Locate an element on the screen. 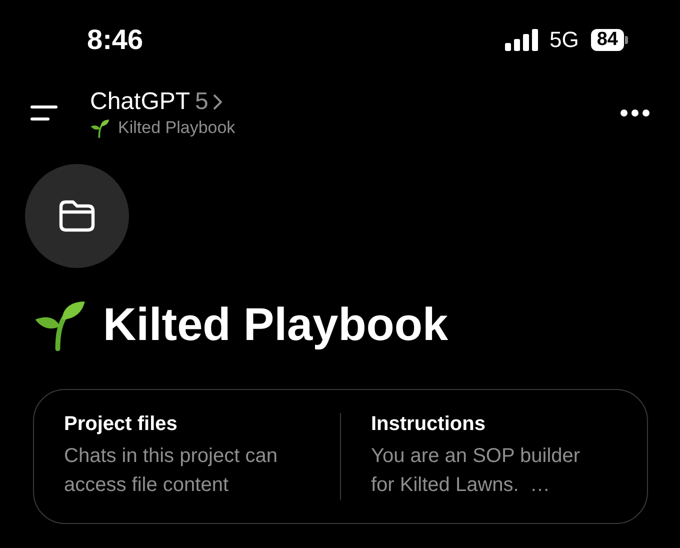 This screenshot has width=680, height=548. app-title: ChatGPT is located at coordinates (140, 102).